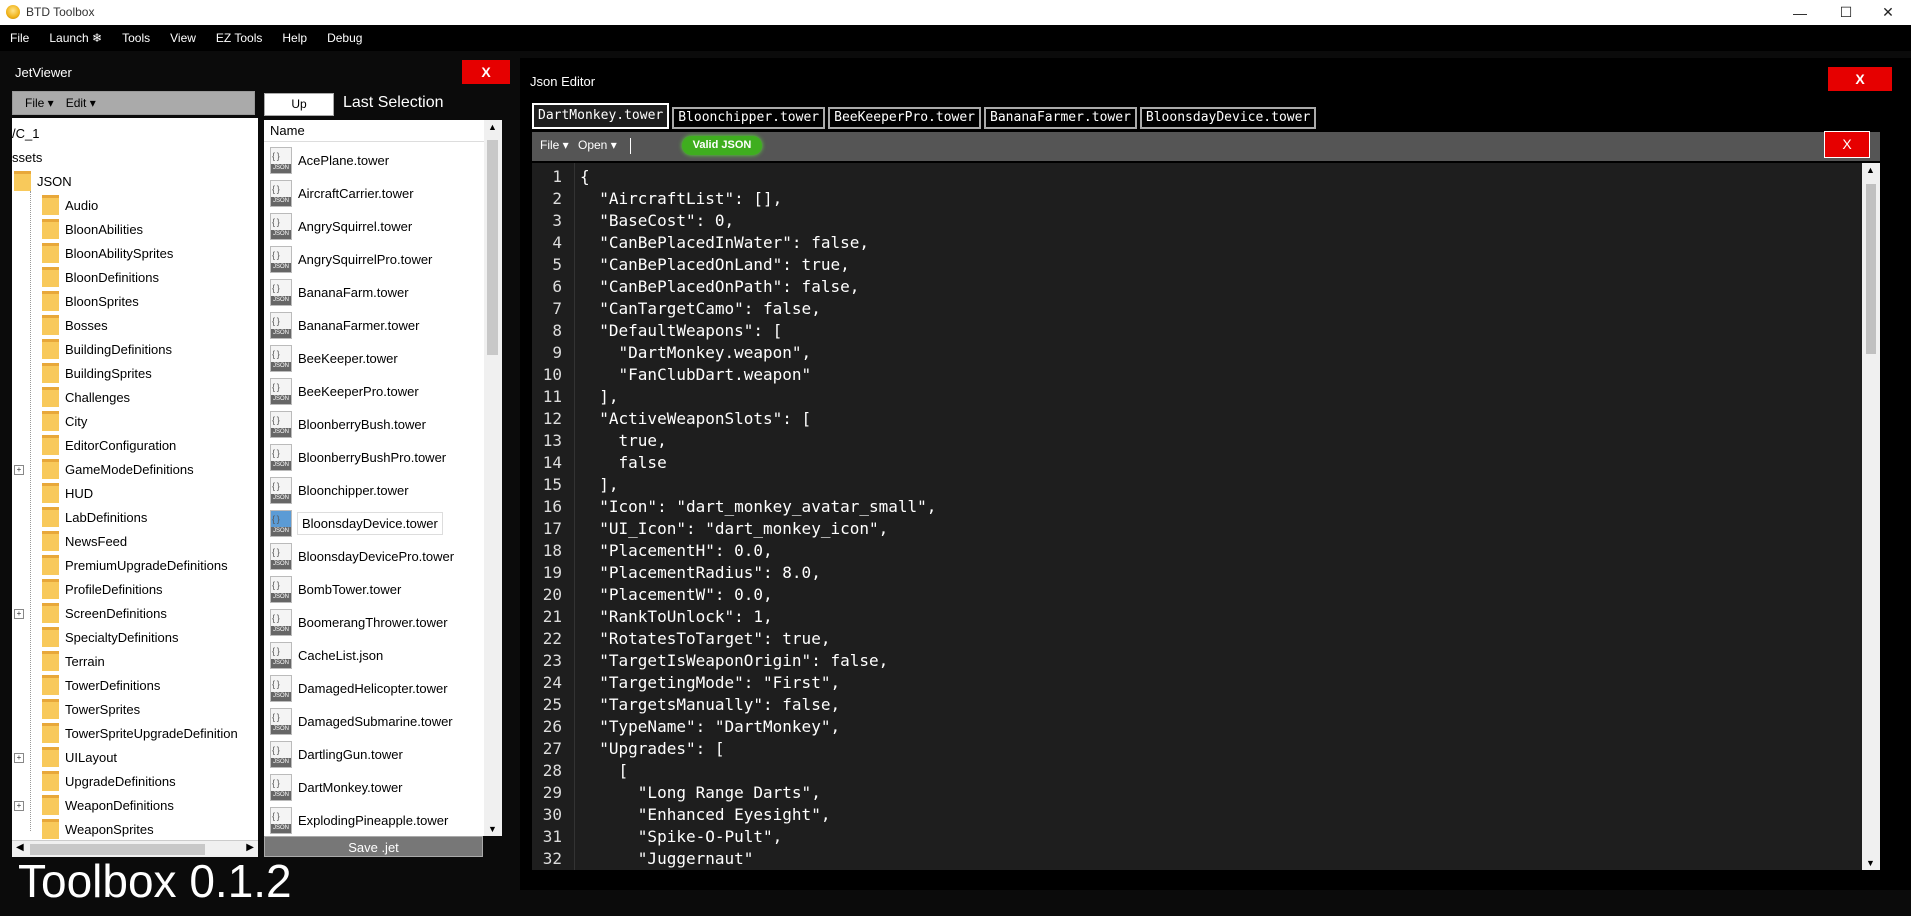  Describe the element at coordinates (356, 523) in the screenshot. I see `file-item: { } JSON BloonsdayDevice.tower` at that location.